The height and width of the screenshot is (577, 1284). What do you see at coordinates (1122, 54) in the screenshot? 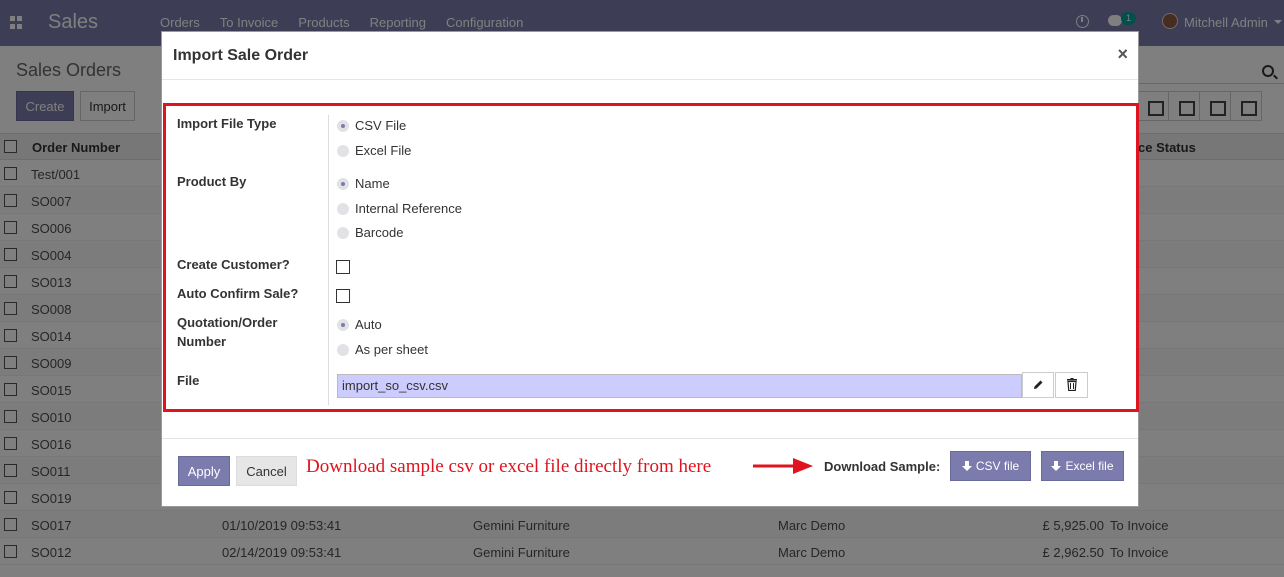
I see `close-icon: ×` at bounding box center [1122, 54].